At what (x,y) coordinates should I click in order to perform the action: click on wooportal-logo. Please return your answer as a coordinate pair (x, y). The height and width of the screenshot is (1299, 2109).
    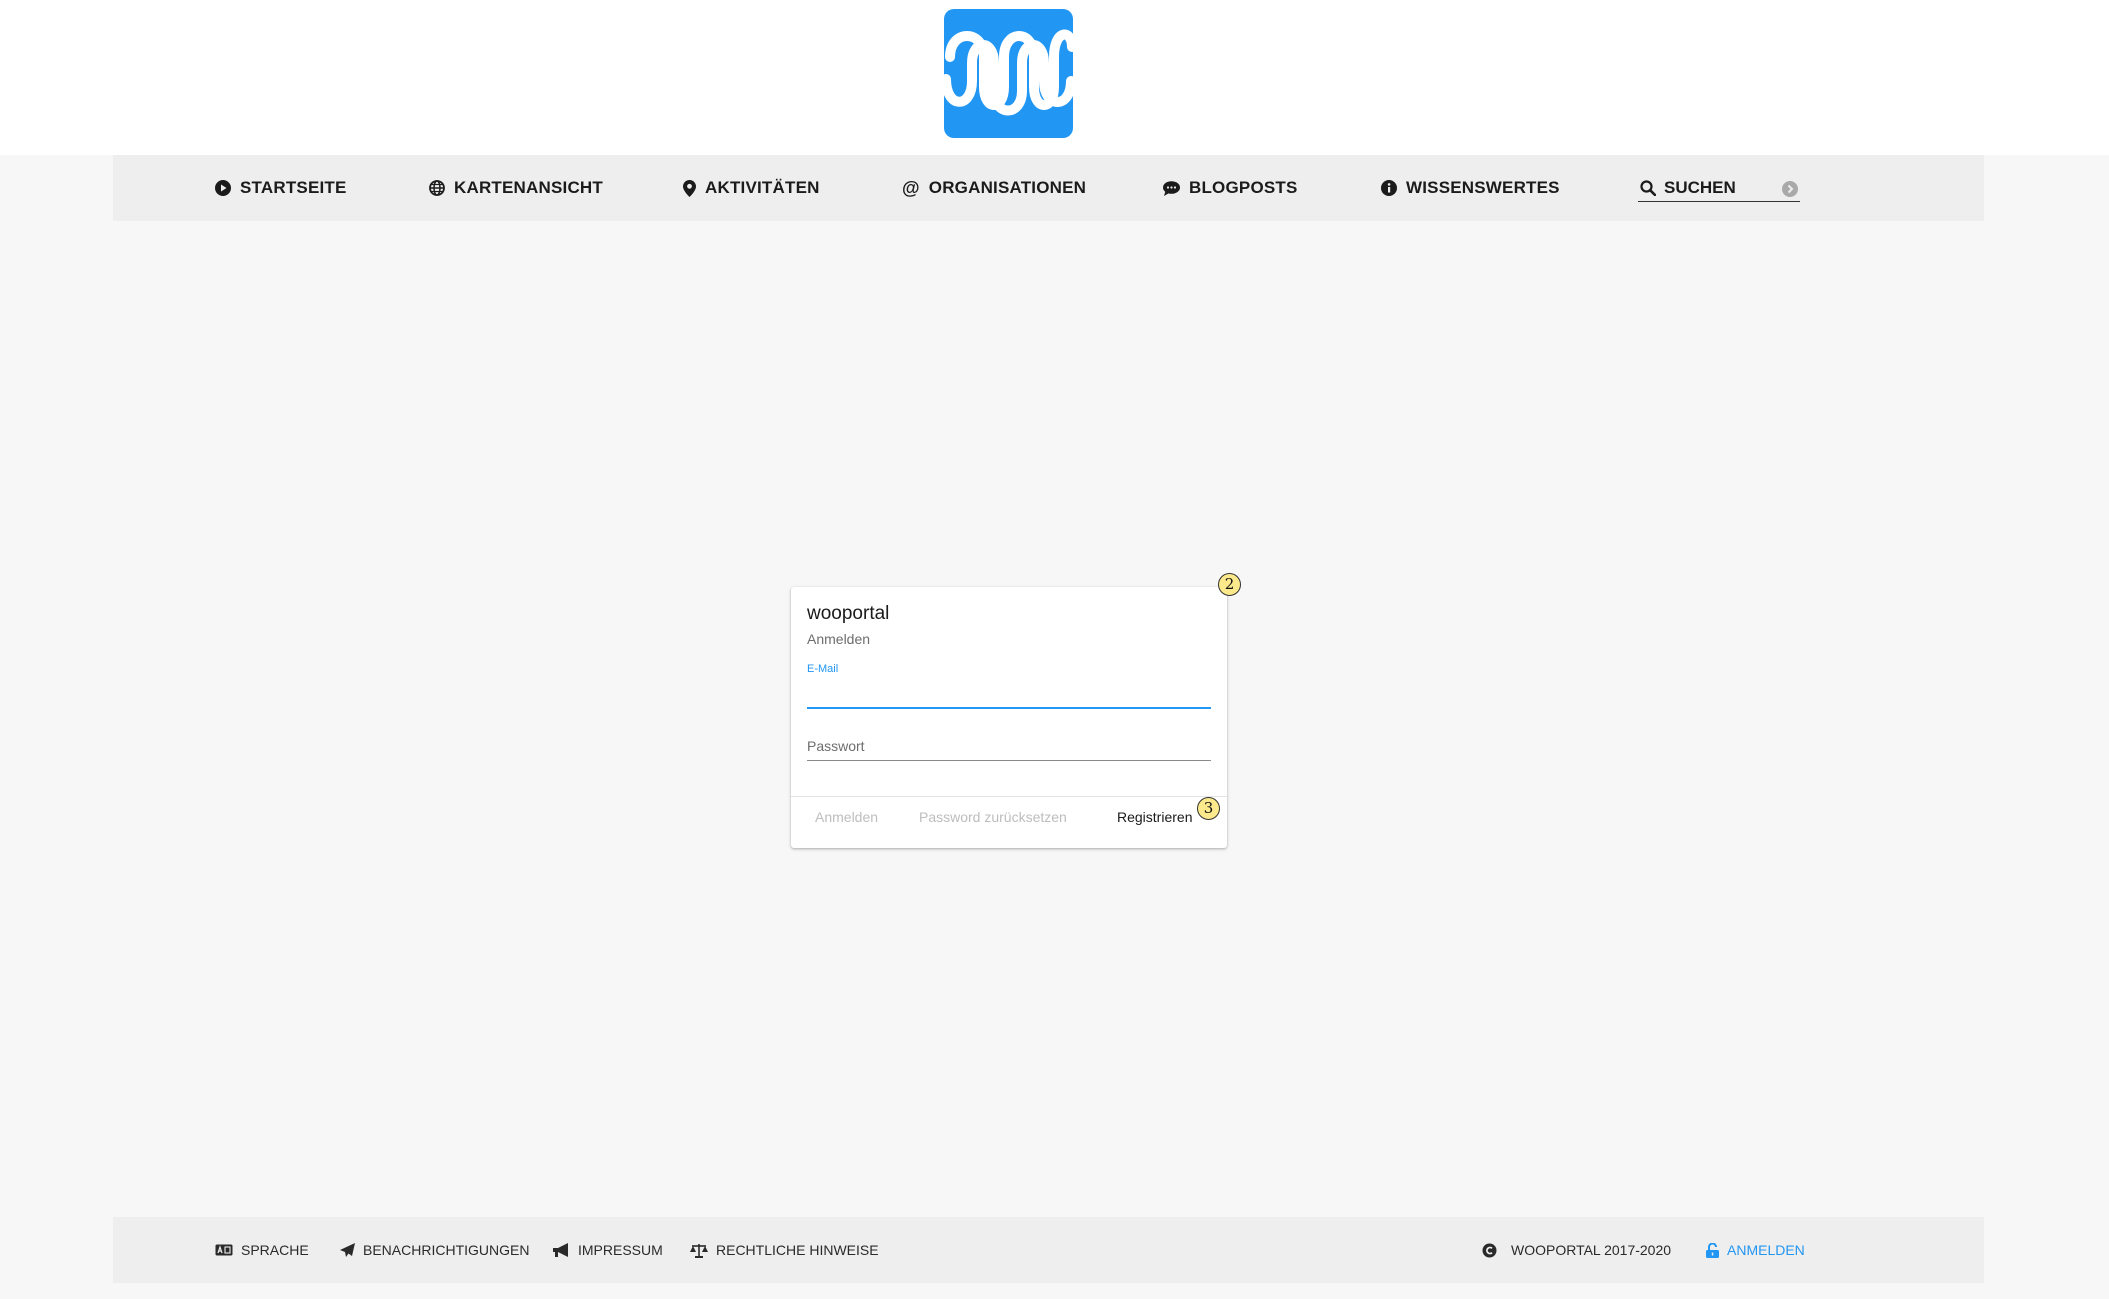
    Looking at the image, I should click on (1008, 73).